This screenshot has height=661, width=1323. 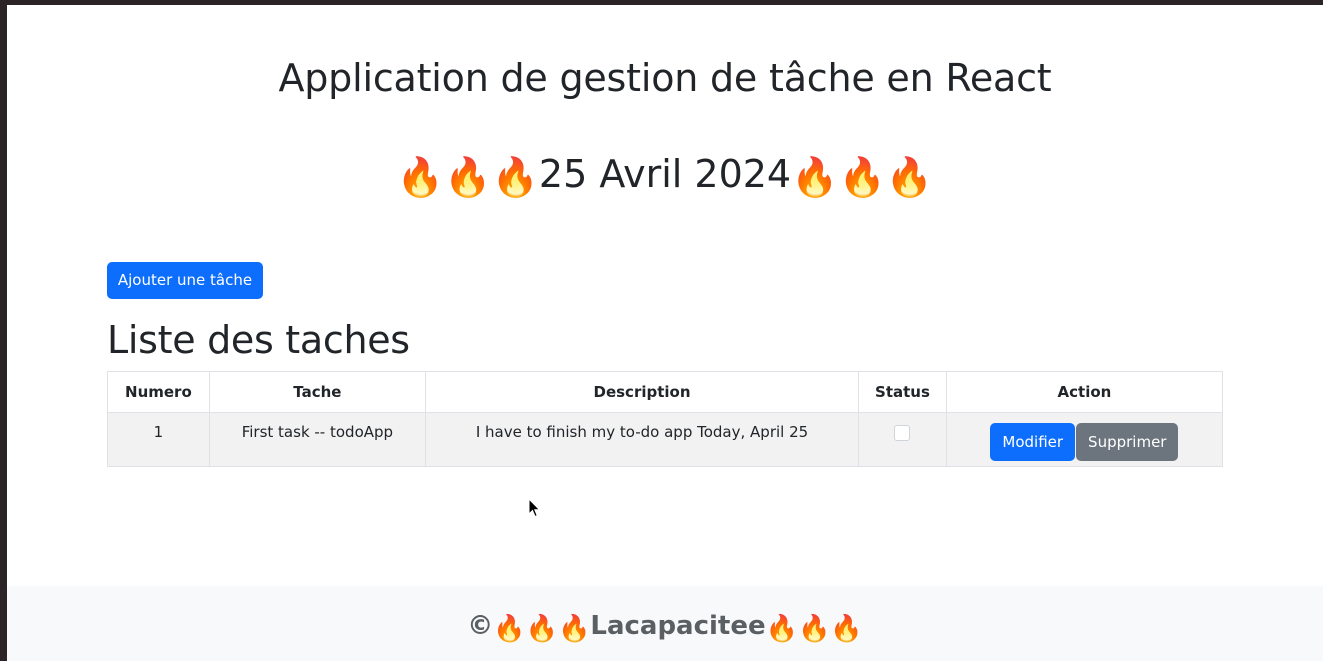 What do you see at coordinates (902, 392) in the screenshot?
I see `column-header-status: Status` at bounding box center [902, 392].